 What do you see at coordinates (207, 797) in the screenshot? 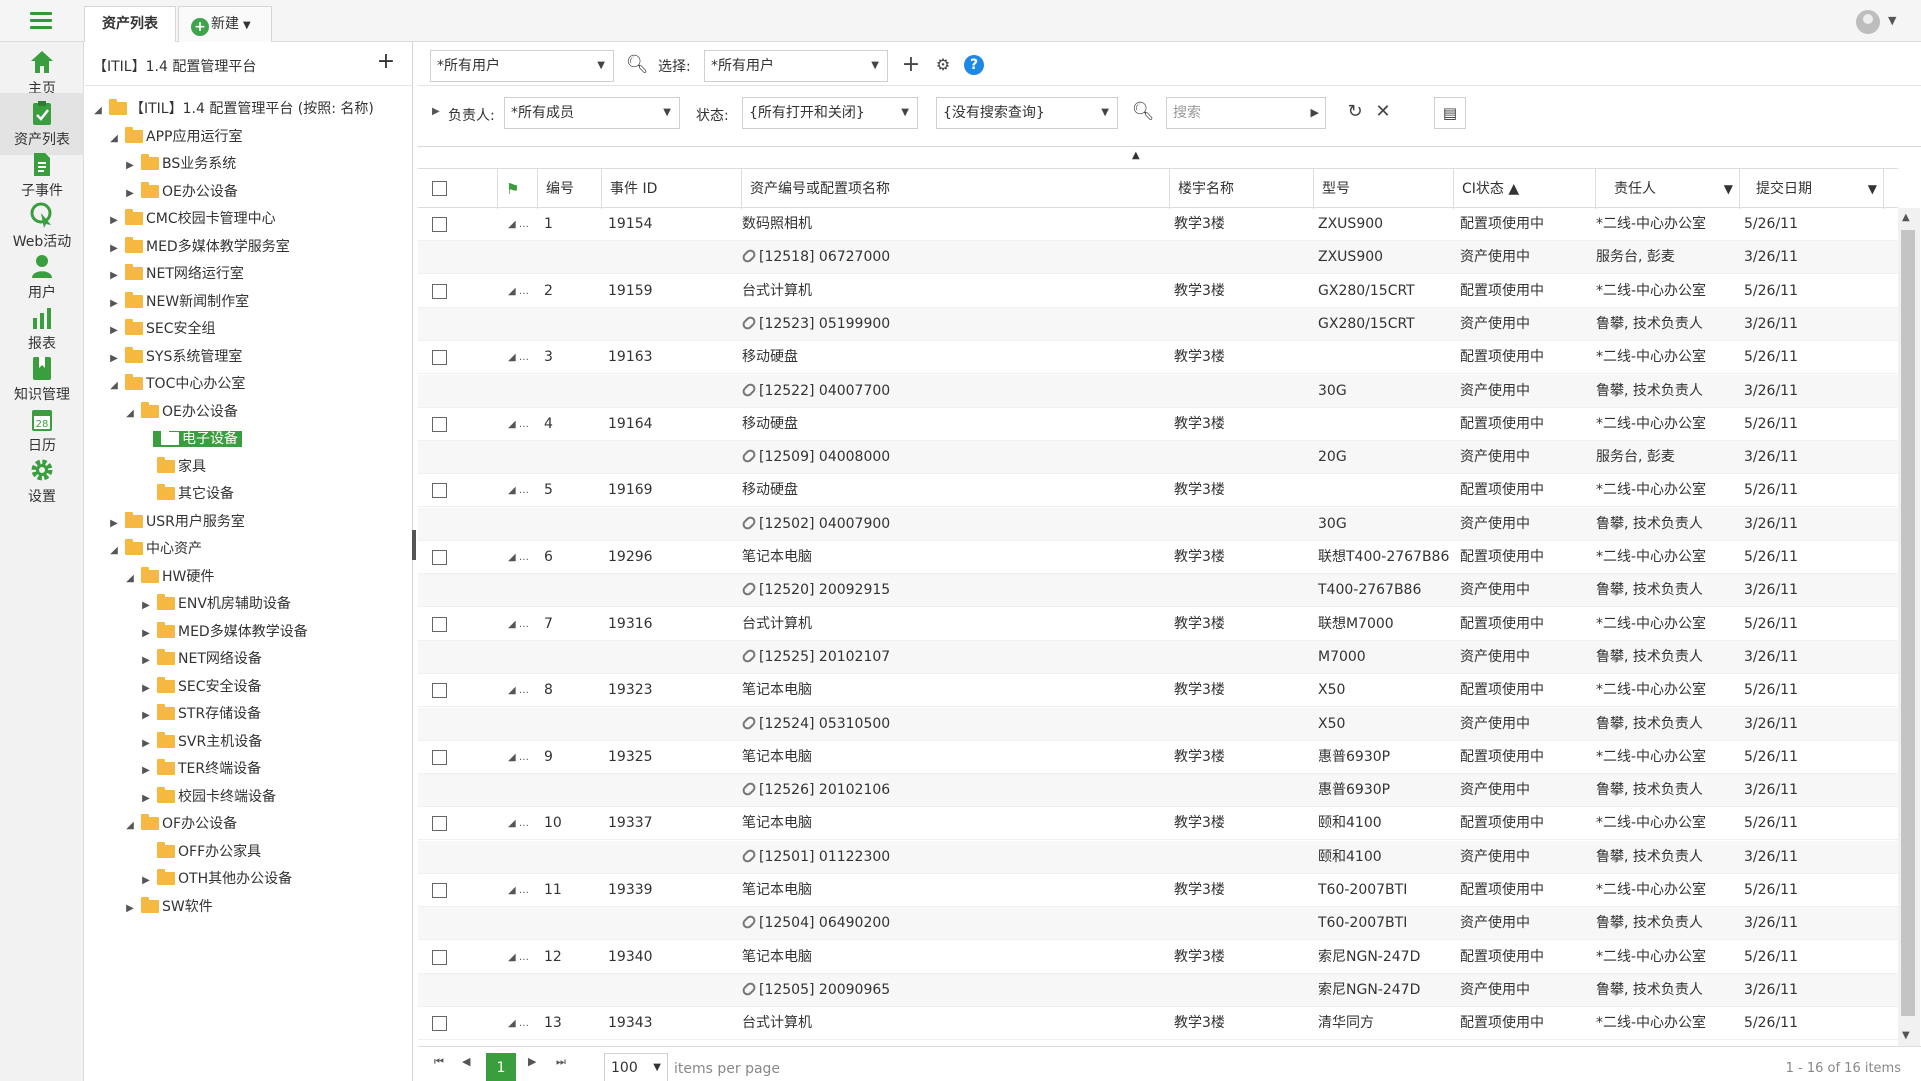
I see `tree-node: ▶ 校园卡终端设备` at bounding box center [207, 797].